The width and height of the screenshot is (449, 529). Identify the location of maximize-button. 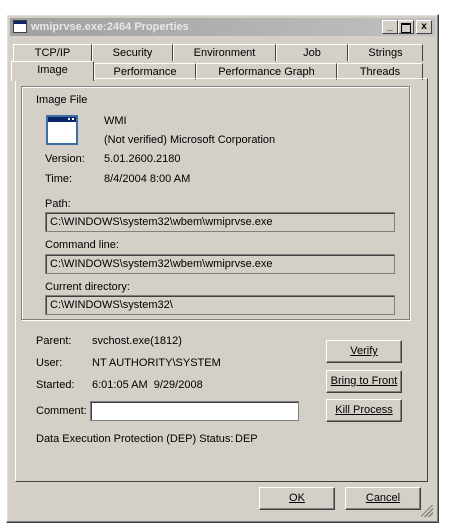
(406, 27).